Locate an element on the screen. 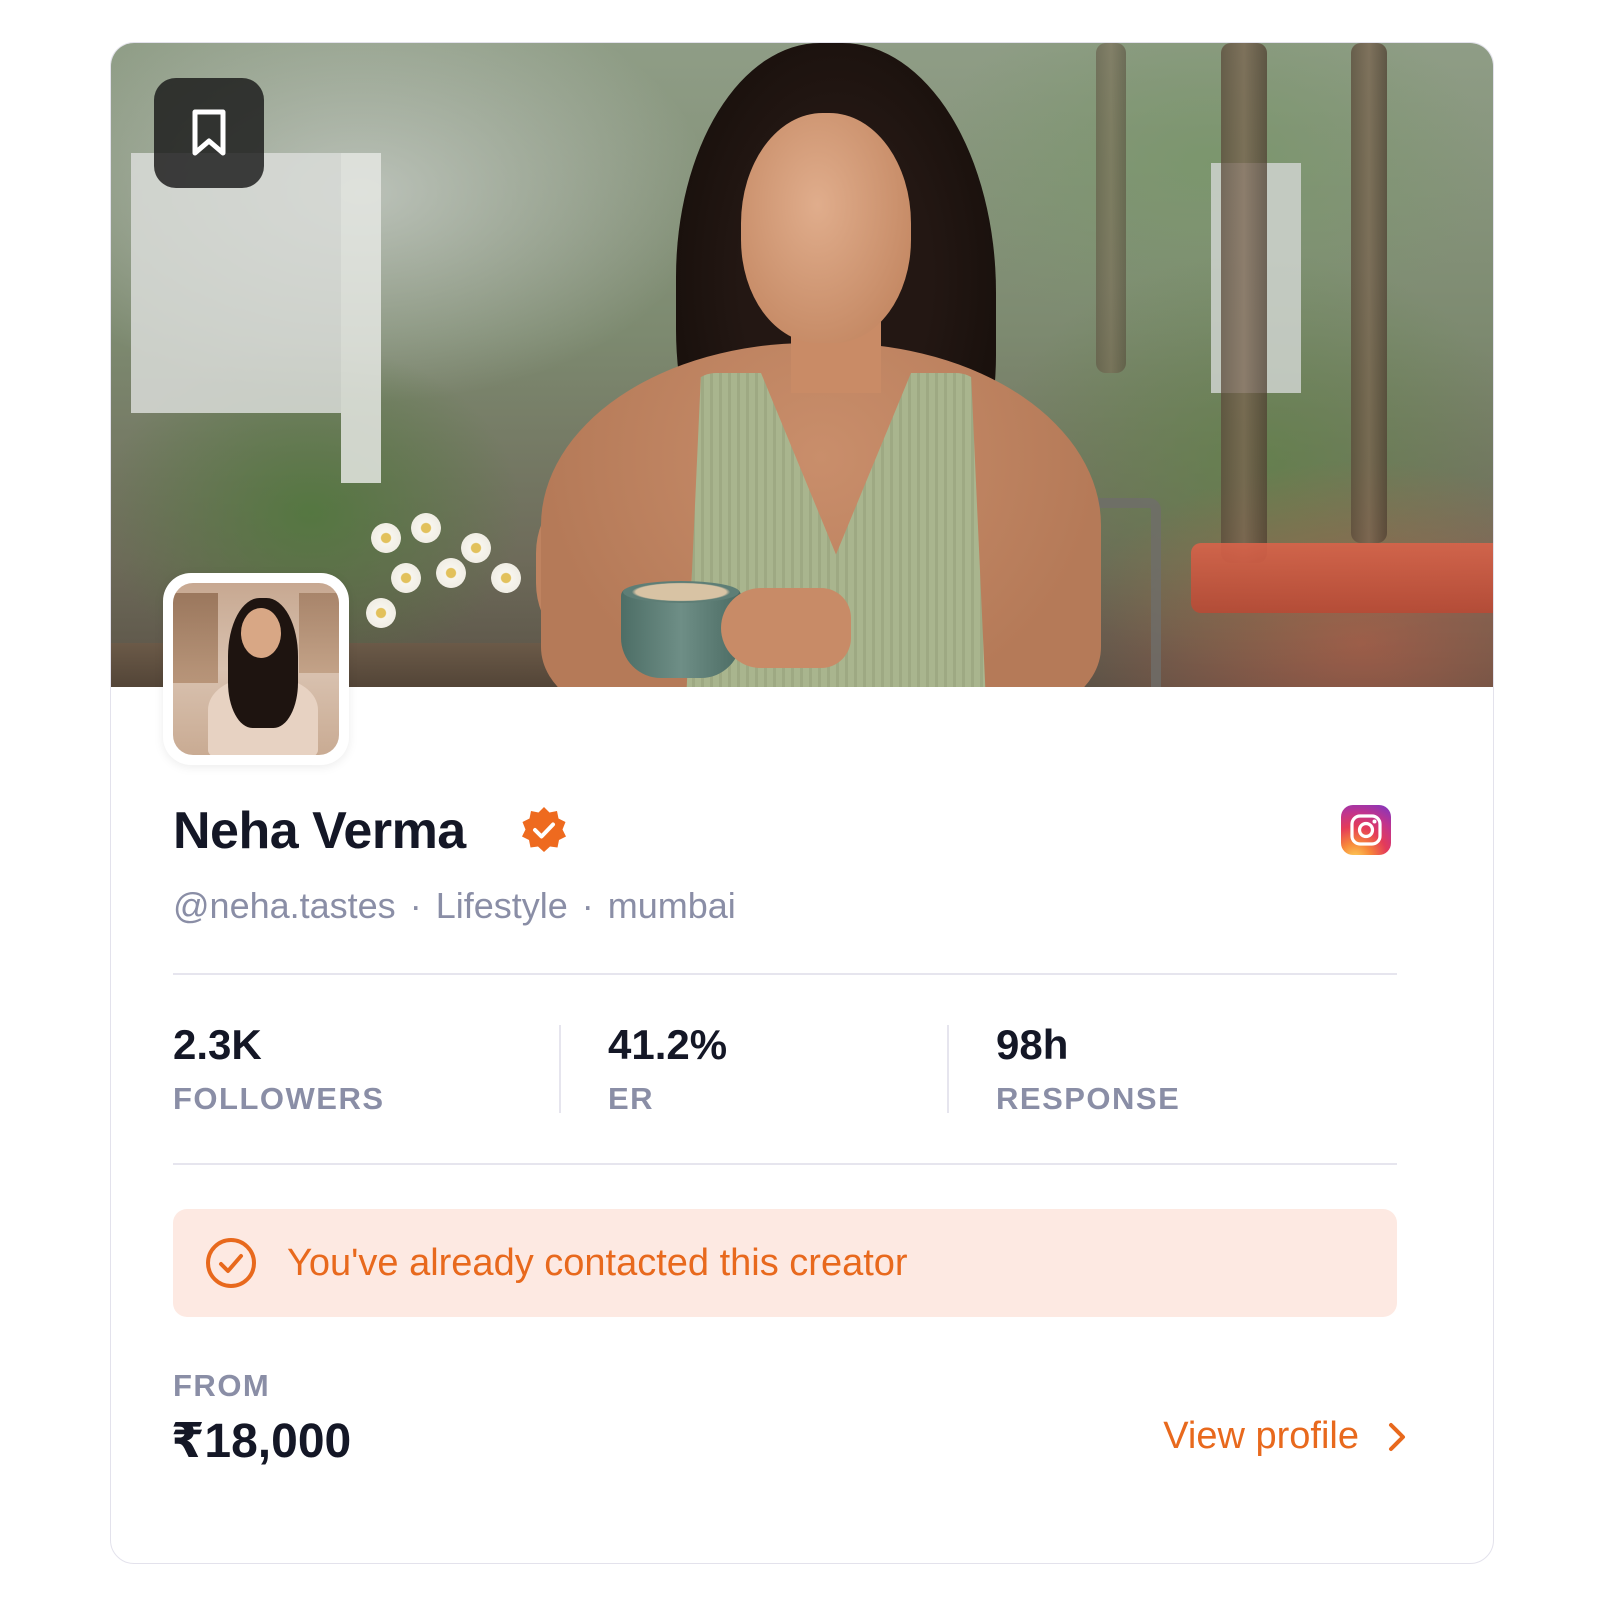 This screenshot has width=1600, height=1600. avatar-photo is located at coordinates (256, 669).